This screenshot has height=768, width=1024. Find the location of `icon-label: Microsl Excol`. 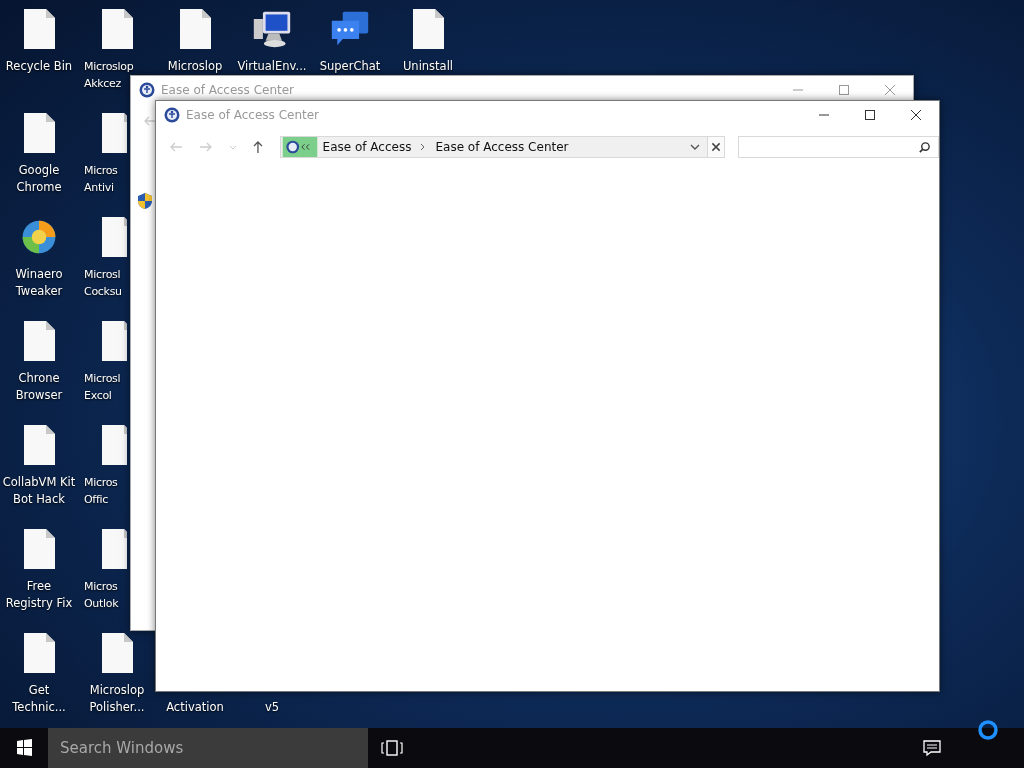

icon-label: Microsl Excol is located at coordinates (102, 387).